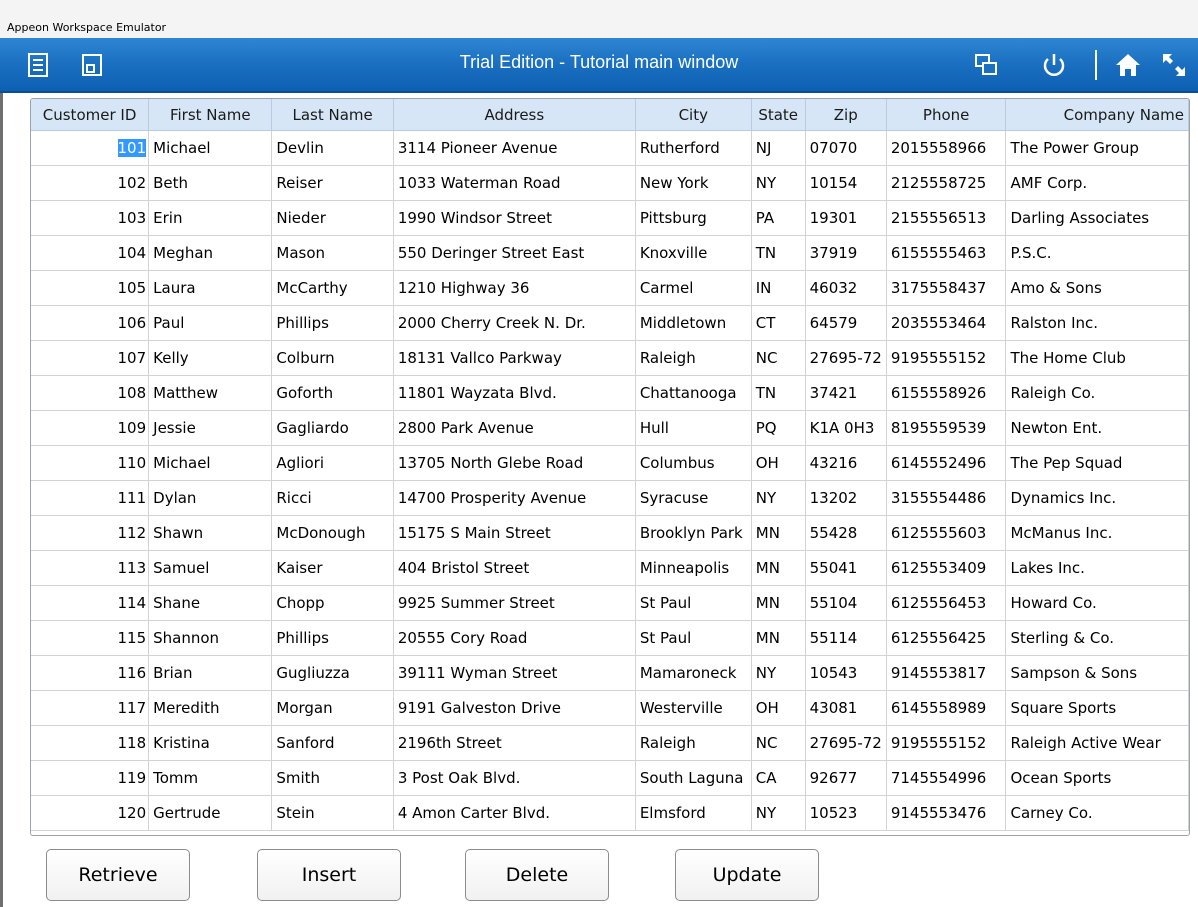 The width and height of the screenshot is (1198, 907). Describe the element at coordinates (90, 778) in the screenshot. I see `customer-id-cell: 119` at that location.